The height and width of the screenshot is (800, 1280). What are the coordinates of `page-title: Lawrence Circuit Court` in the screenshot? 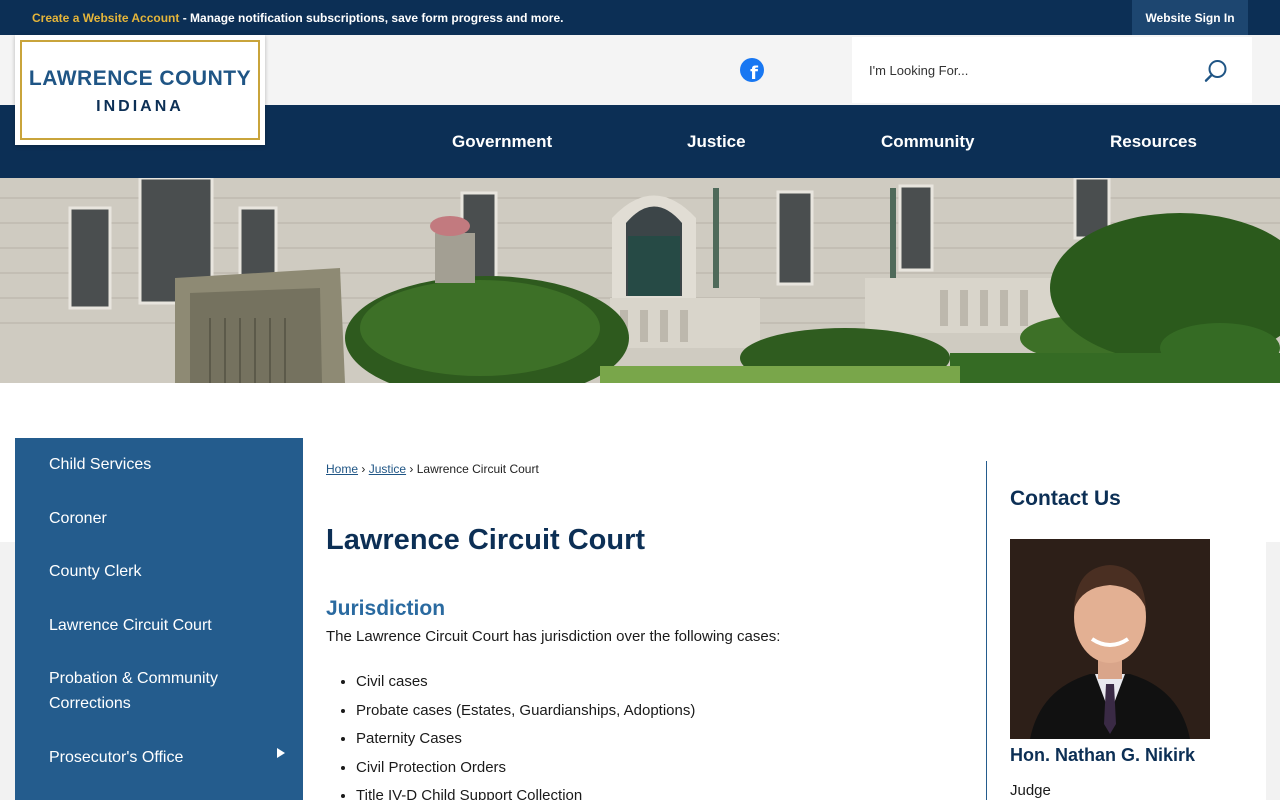 It's located at (486, 540).